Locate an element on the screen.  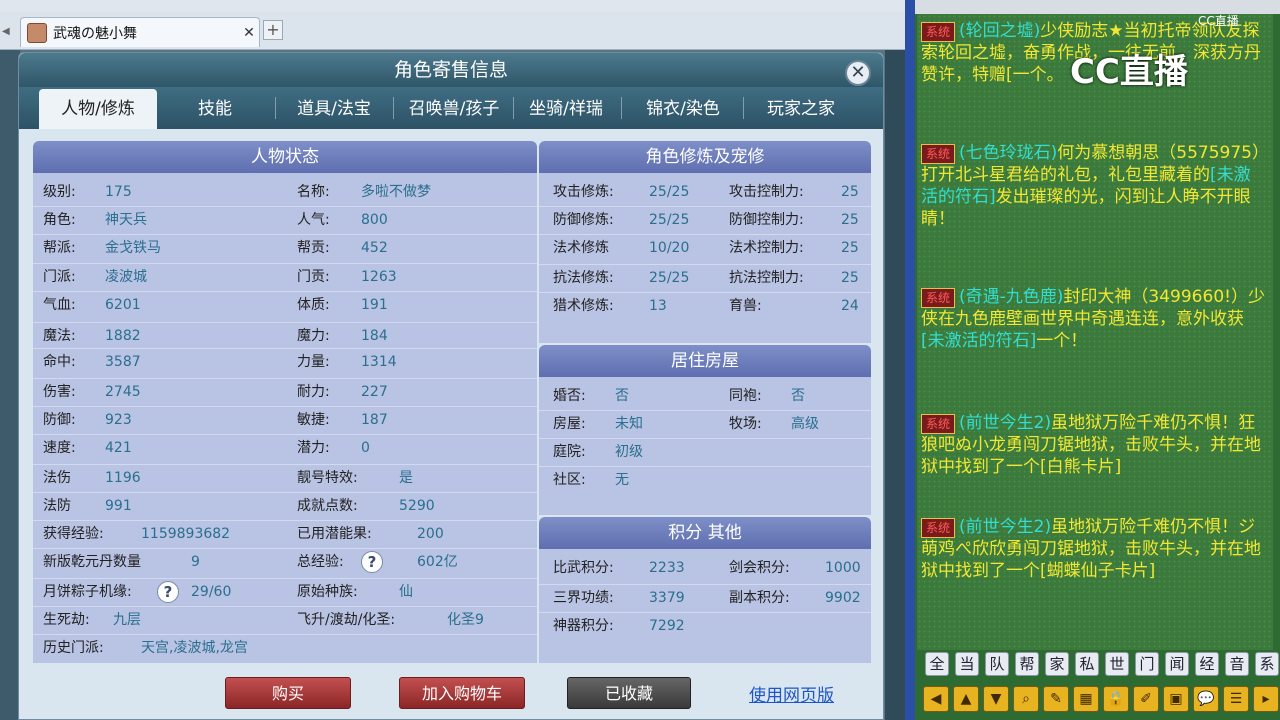
more-icon: ▸ is located at coordinates (1266, 699).